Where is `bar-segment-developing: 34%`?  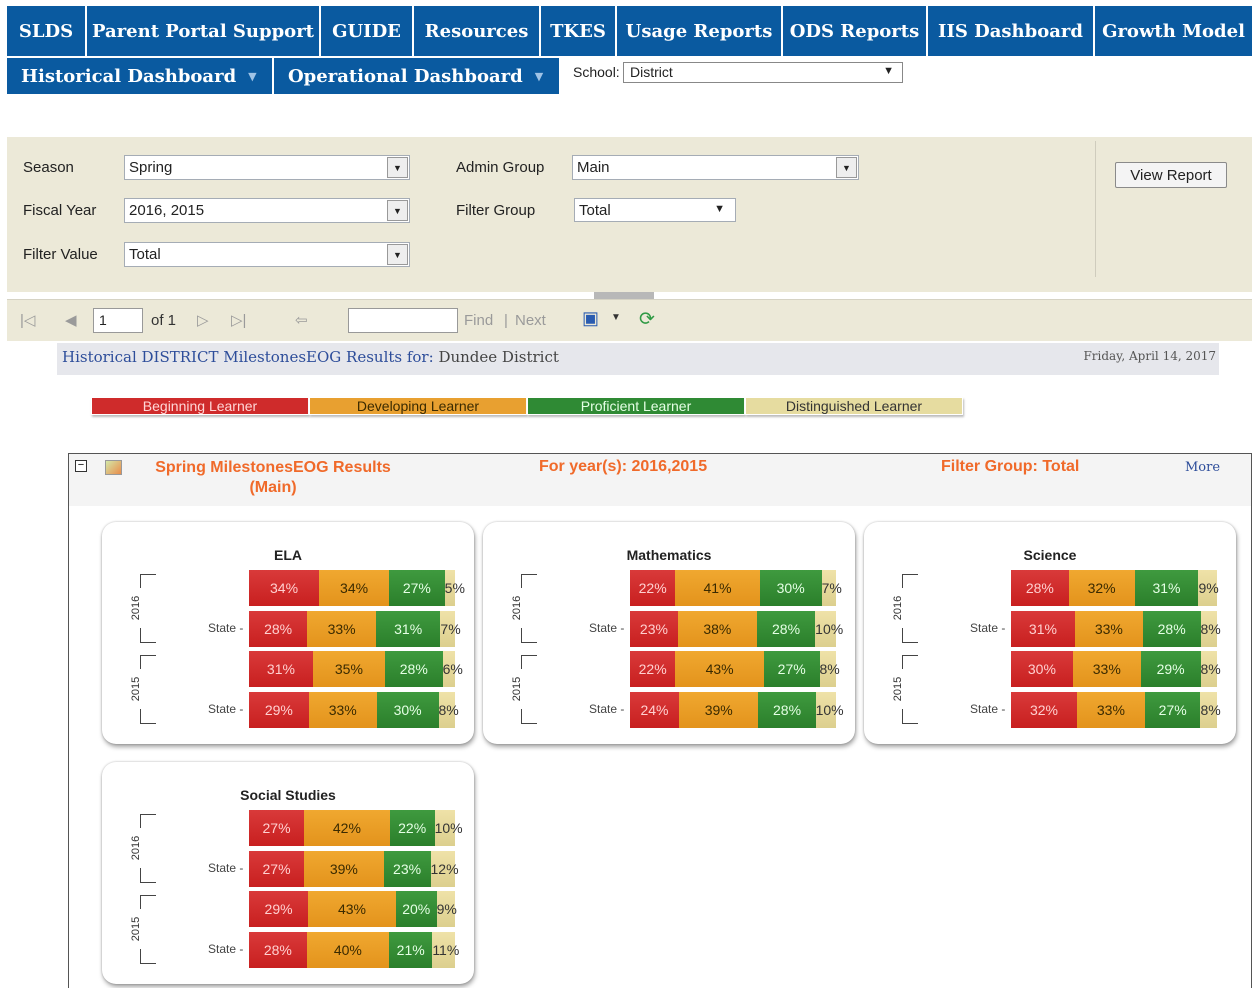
bar-segment-developing: 34% is located at coordinates (354, 588).